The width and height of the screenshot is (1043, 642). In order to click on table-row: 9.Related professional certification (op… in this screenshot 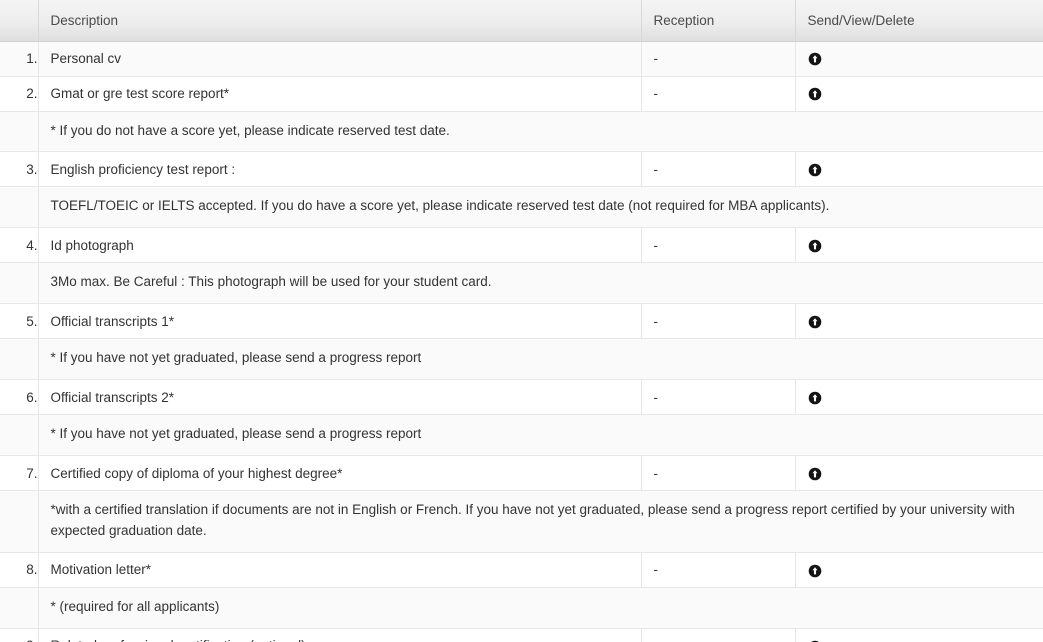, I will do `click(521, 635)`.